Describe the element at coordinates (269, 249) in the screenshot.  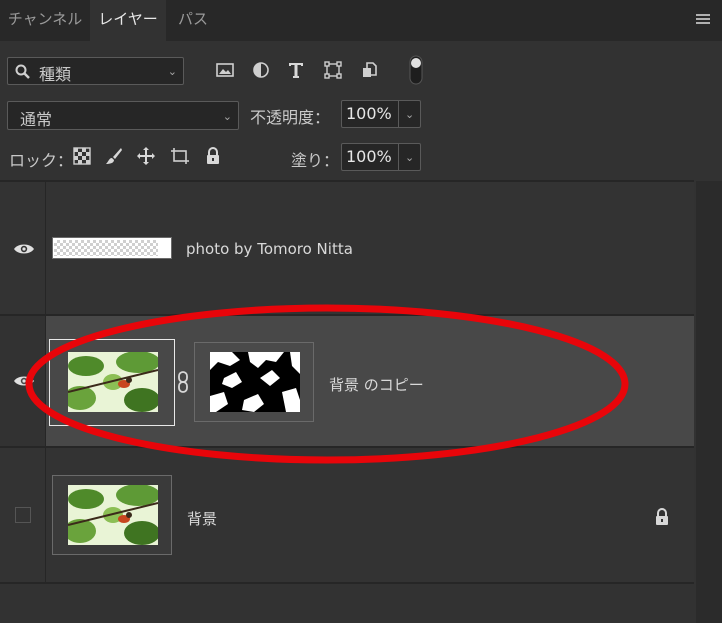
I see `layer-name: photo by Tomoro Nitta` at that location.